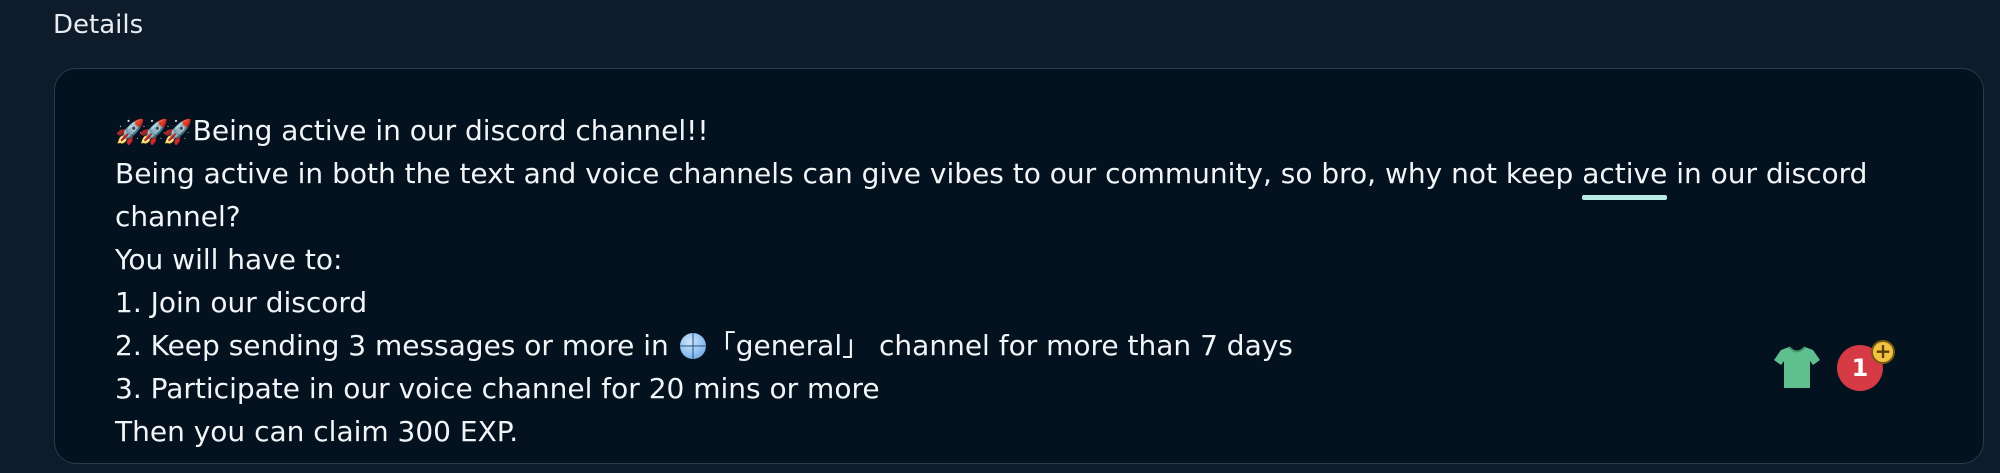  Describe the element at coordinates (692, 346) in the screenshot. I see `globe-icon` at that location.